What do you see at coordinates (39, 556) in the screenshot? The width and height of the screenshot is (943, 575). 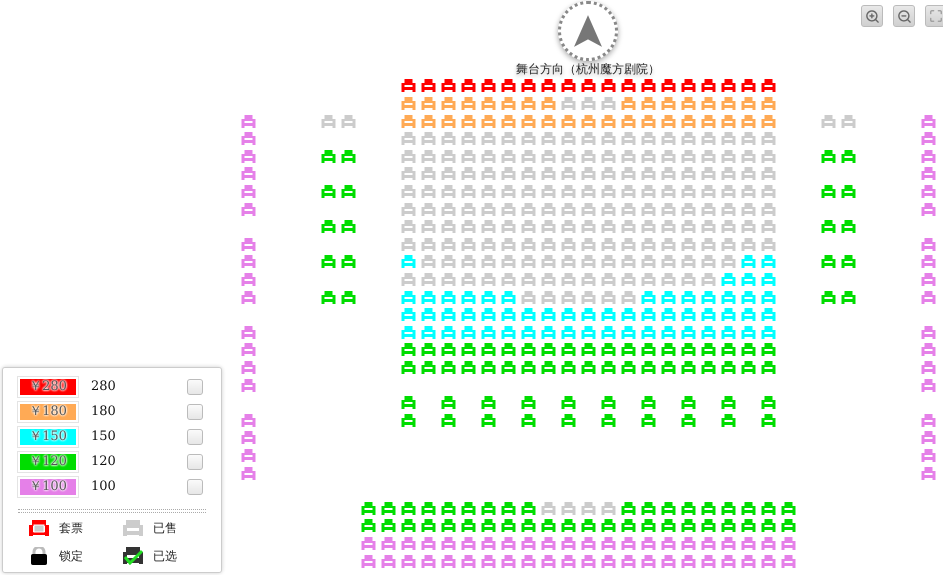 I see `lock-icon` at bounding box center [39, 556].